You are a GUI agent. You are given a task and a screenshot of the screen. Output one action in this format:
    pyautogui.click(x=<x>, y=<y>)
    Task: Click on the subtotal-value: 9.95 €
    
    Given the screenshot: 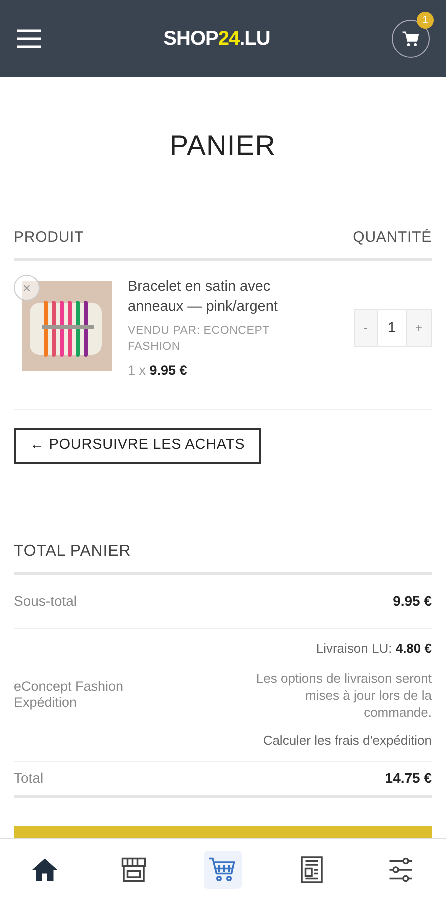 What is the action you would take?
    pyautogui.click(x=412, y=601)
    